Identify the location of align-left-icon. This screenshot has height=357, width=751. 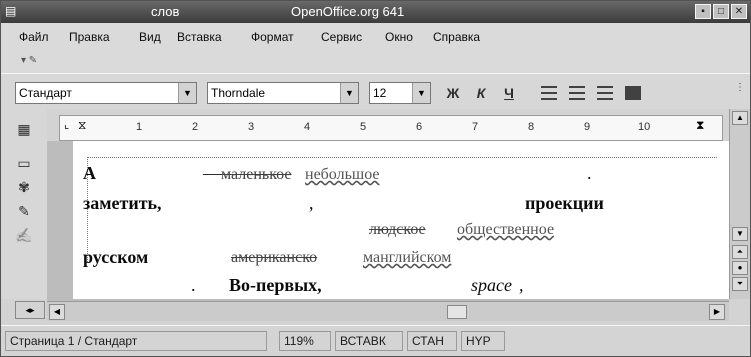
(549, 93).